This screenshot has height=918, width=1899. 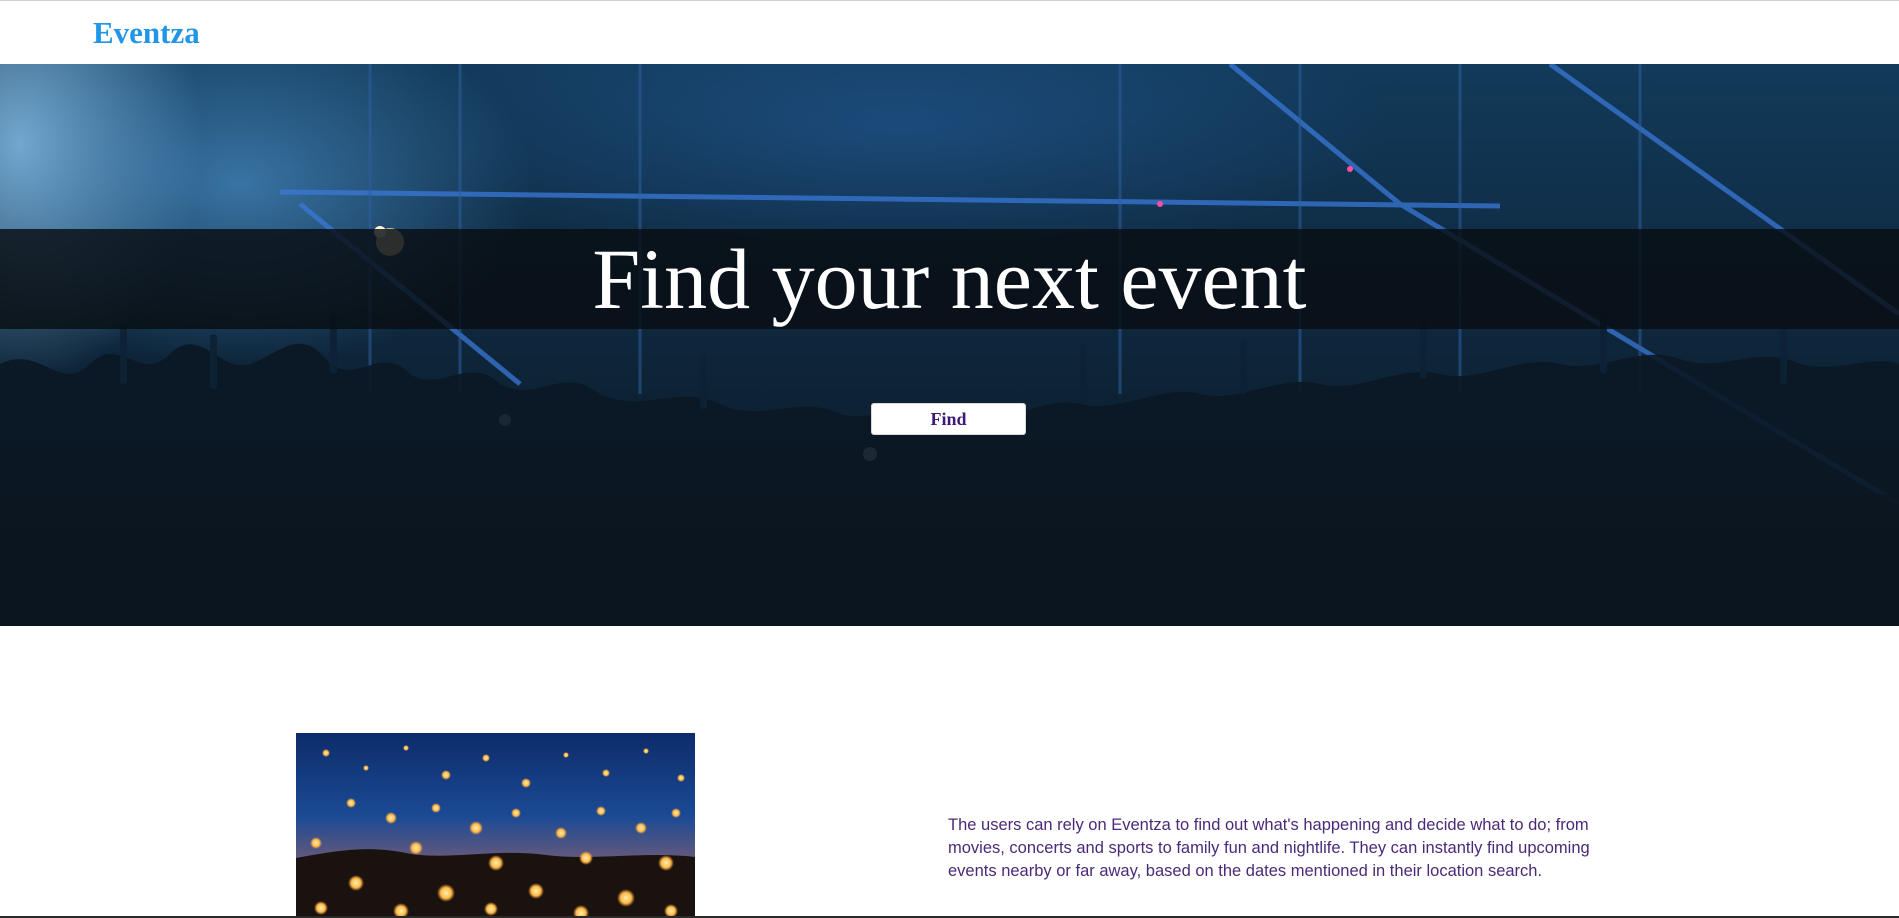 I want to click on brand-logo-link: Eventza, so click(x=146, y=33).